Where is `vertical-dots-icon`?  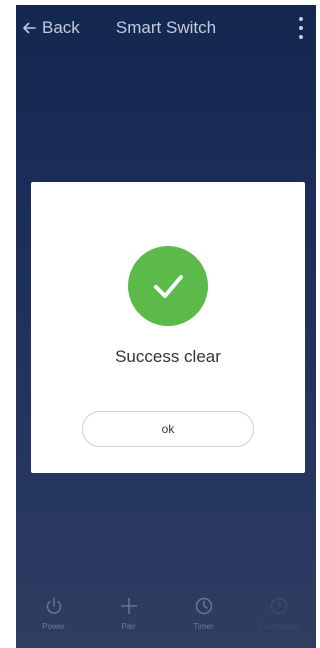 vertical-dots-icon is located at coordinates (301, 19).